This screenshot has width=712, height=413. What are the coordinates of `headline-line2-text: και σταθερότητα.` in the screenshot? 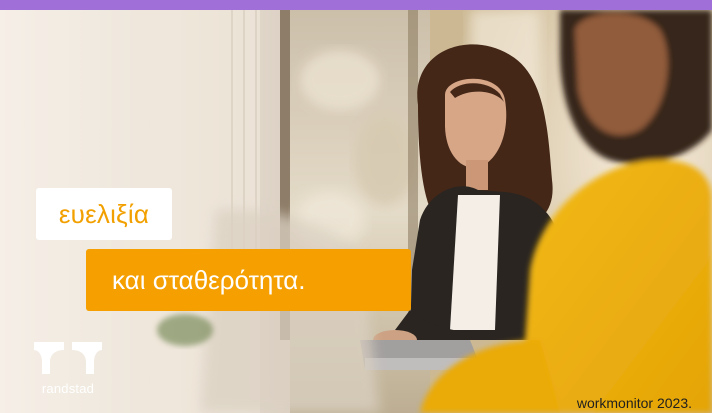 It's located at (209, 279).